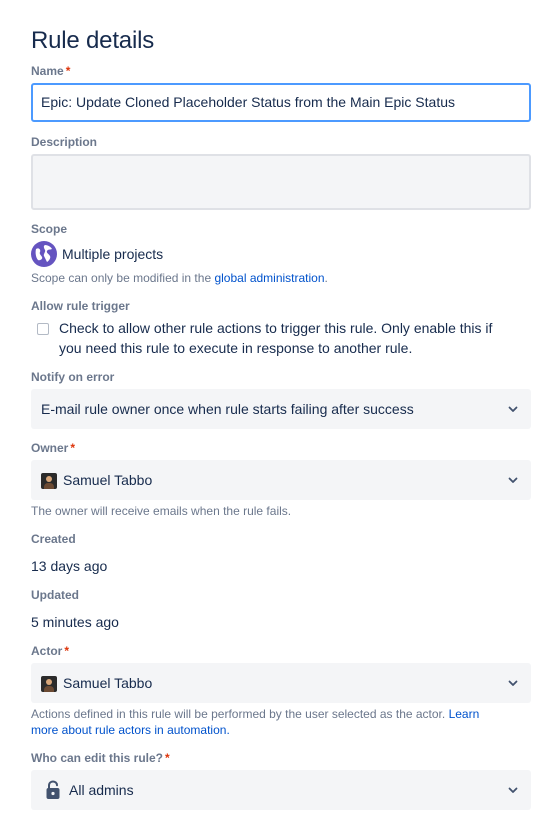  Describe the element at coordinates (281, 683) in the screenshot. I see `actor-select: Samuel Tabbo` at that location.